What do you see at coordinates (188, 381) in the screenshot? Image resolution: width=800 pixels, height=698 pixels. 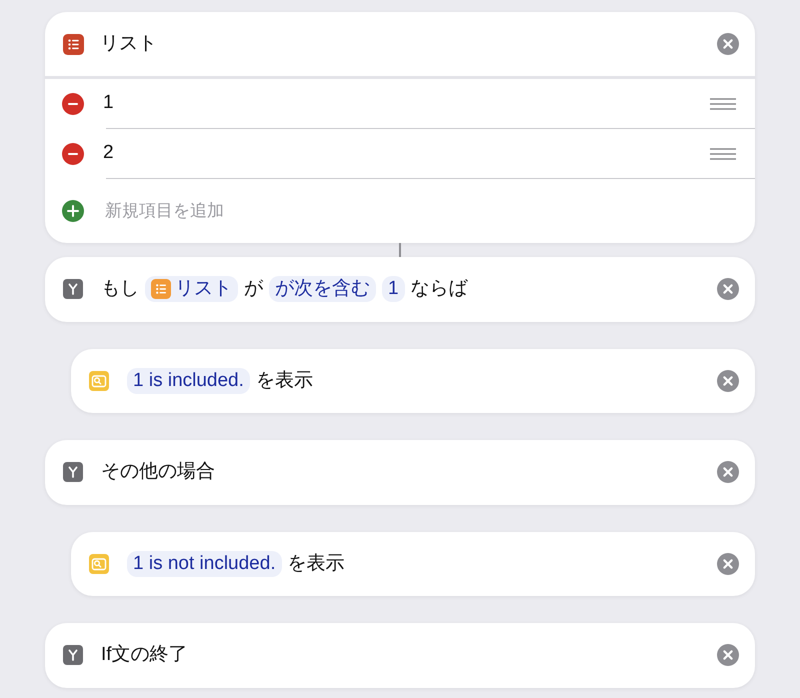 I see `parameter-token: 1 is included.` at bounding box center [188, 381].